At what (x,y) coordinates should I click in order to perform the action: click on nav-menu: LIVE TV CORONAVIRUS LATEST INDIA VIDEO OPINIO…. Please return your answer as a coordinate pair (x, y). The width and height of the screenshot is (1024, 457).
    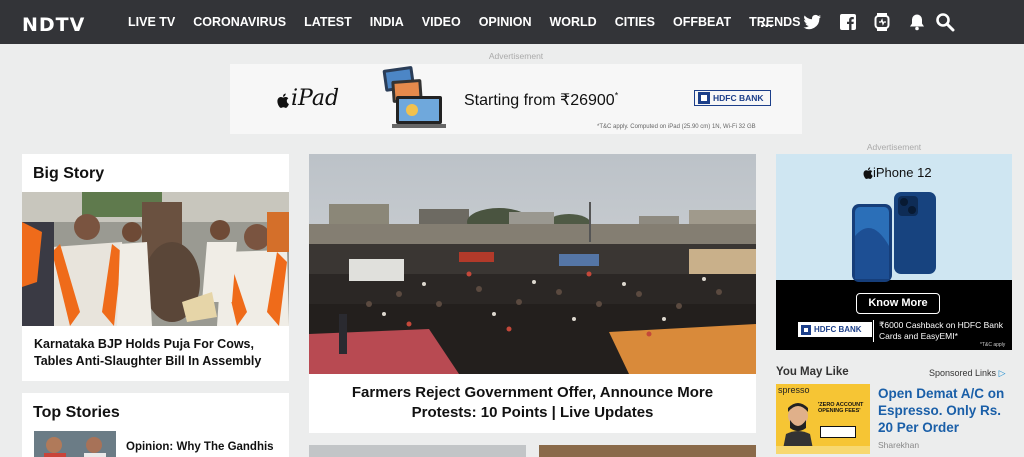
    Looking at the image, I should click on (473, 22).